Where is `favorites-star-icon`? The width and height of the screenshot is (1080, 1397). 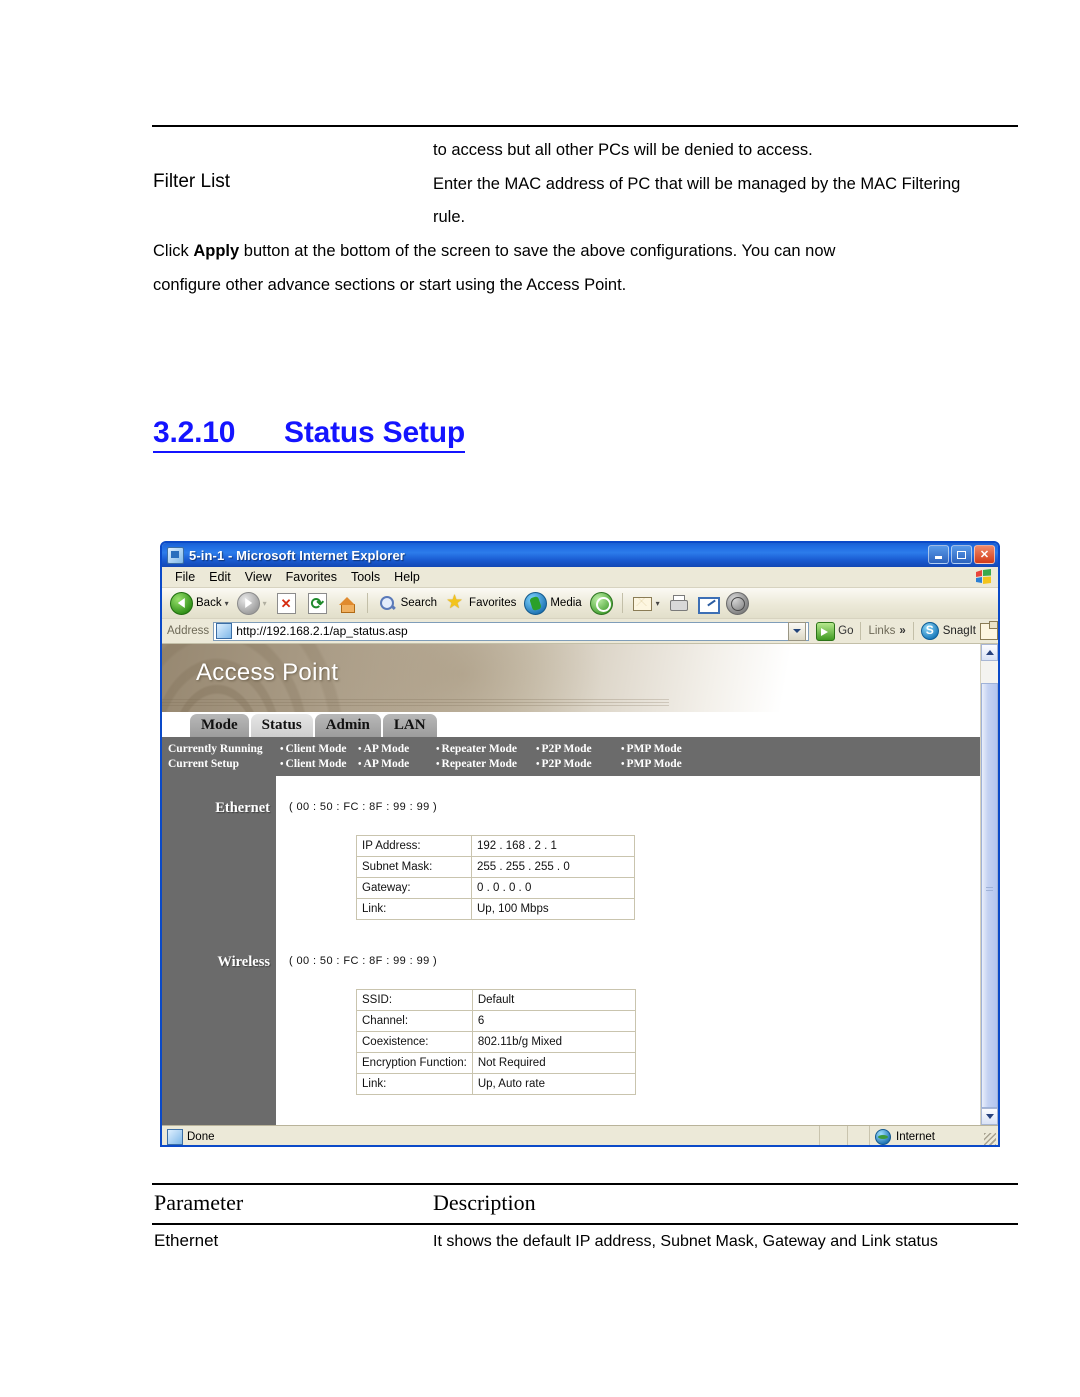 favorites-star-icon is located at coordinates (455, 602).